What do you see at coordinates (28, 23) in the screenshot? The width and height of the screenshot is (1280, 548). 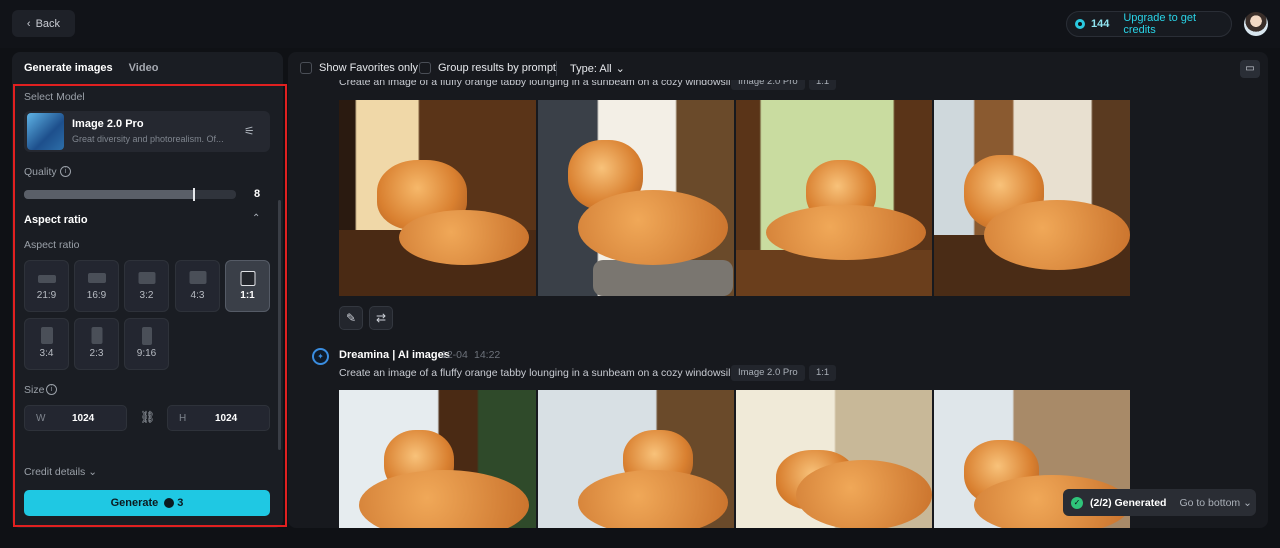 I see `chevron-left-icon: ‹` at bounding box center [28, 23].